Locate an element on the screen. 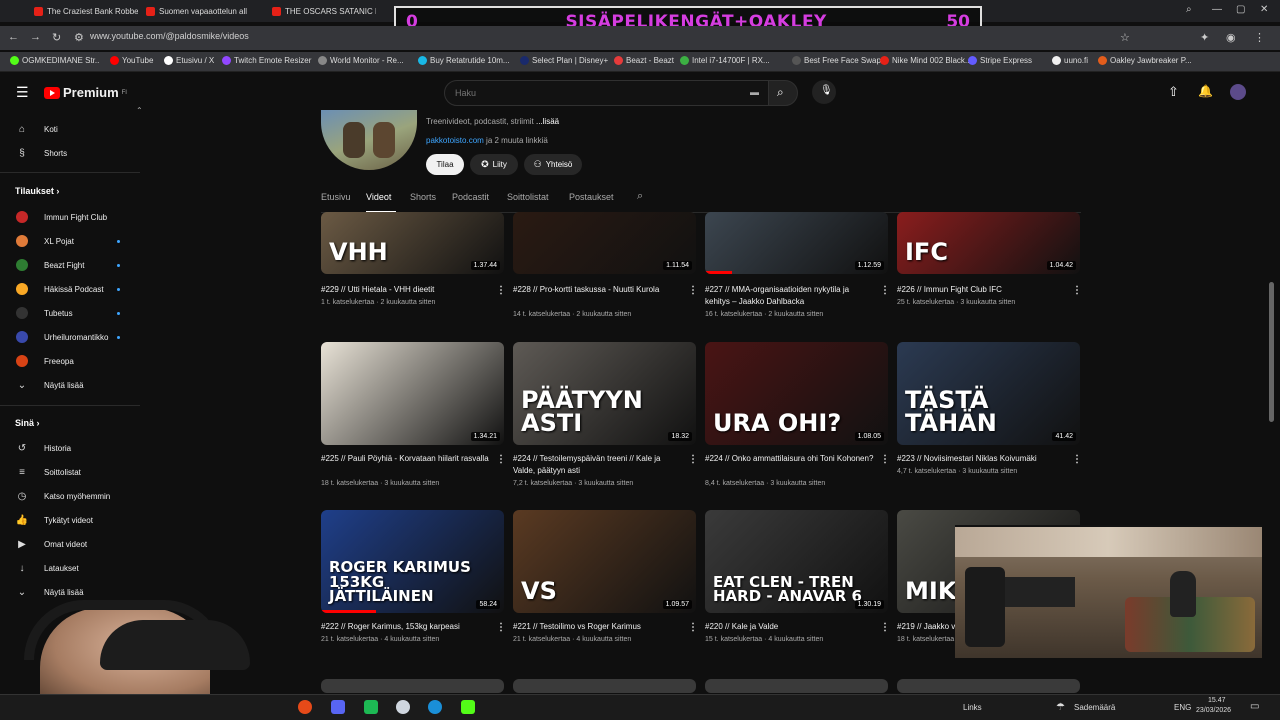 The image size is (1280, 720). video-thumbnail: 1.34.21 is located at coordinates (412, 393).